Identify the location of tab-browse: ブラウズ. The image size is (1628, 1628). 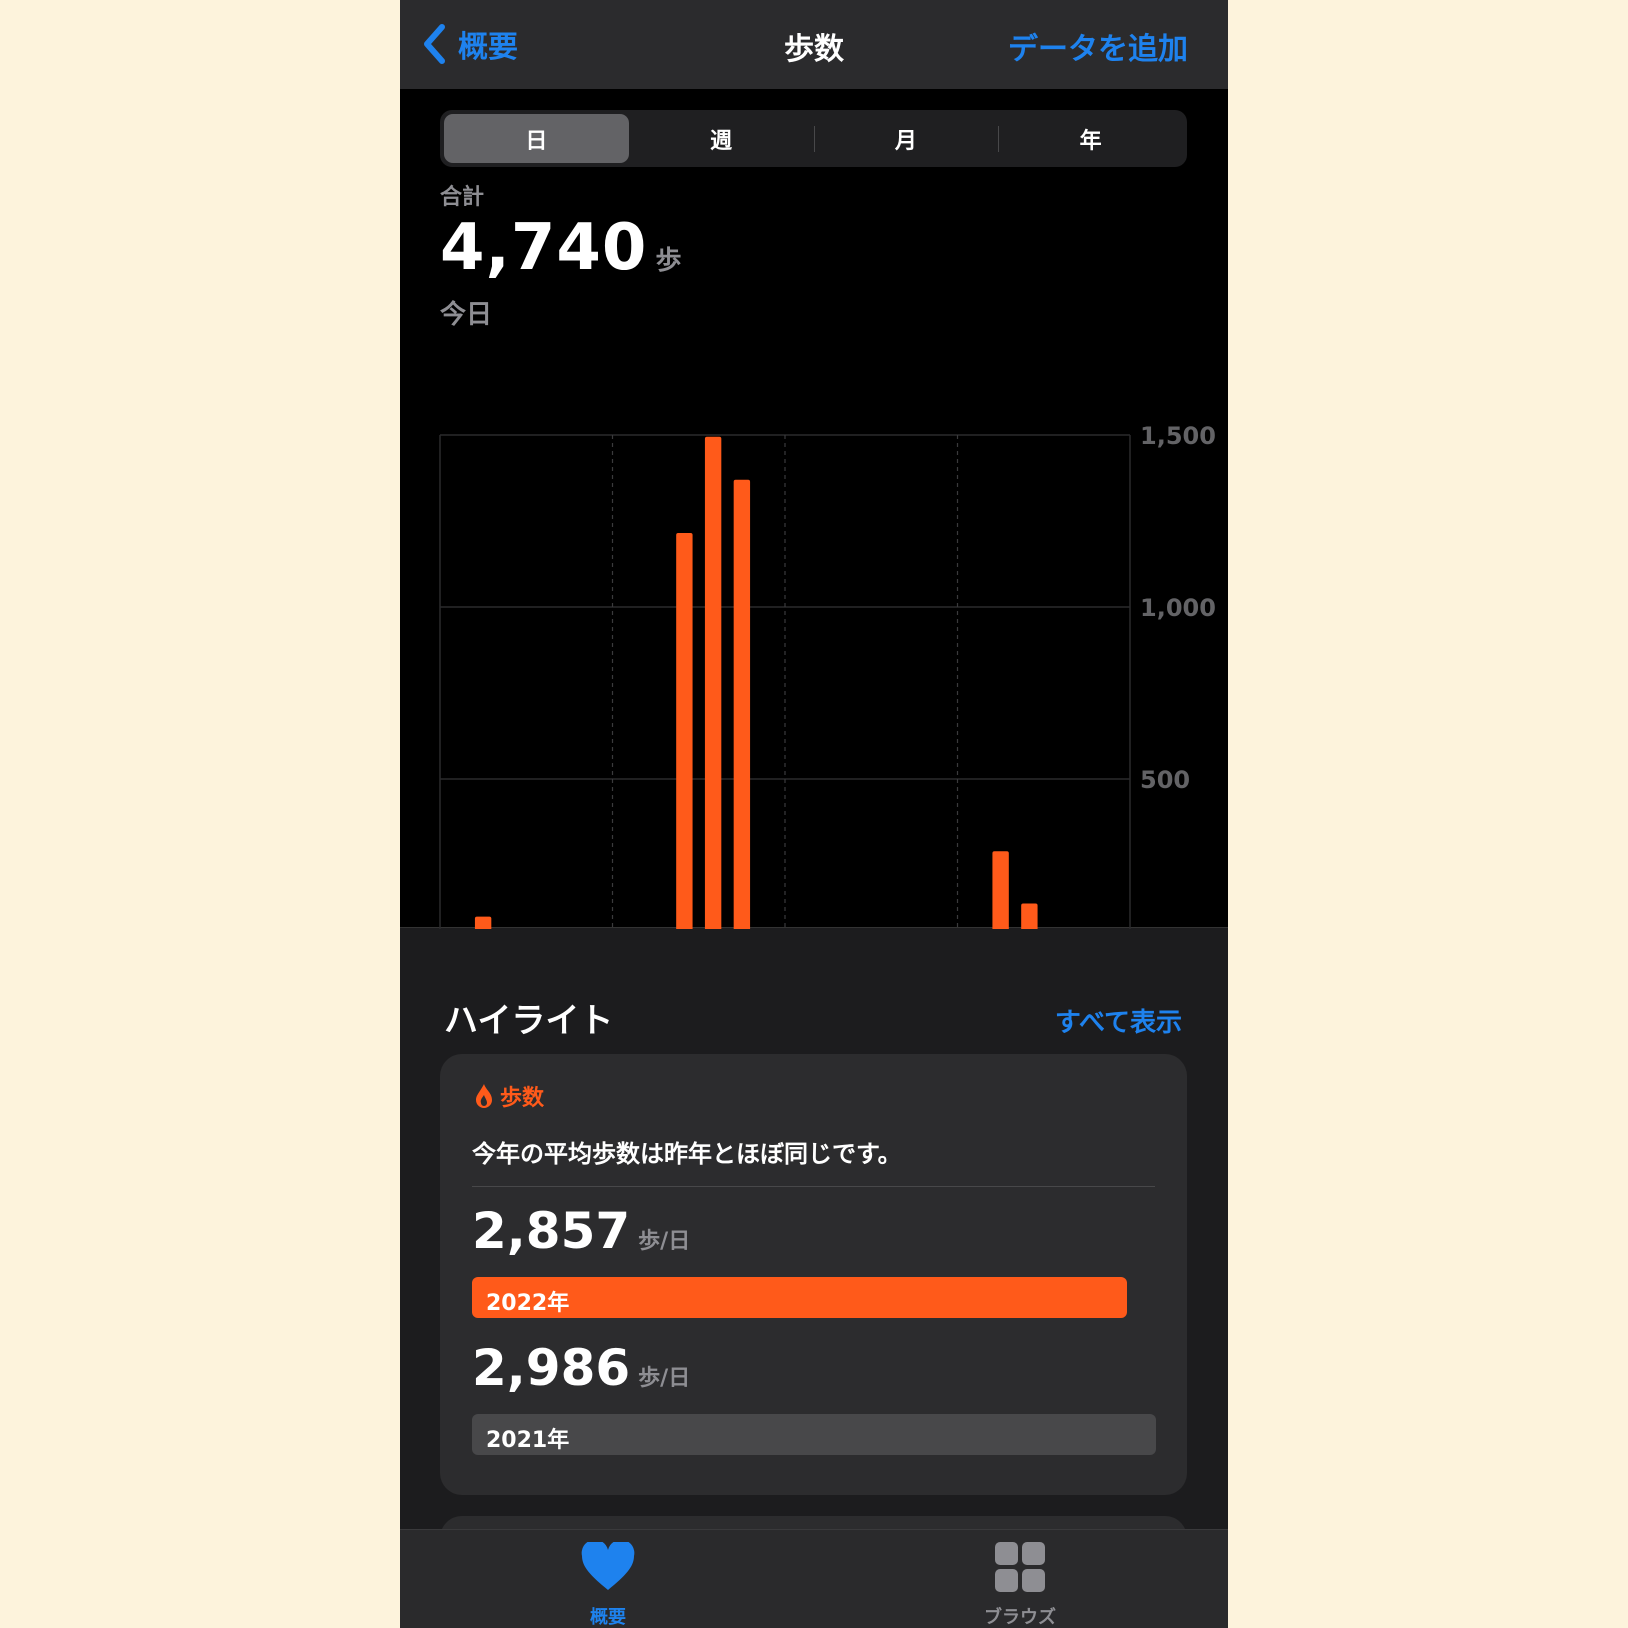
(1020, 1585).